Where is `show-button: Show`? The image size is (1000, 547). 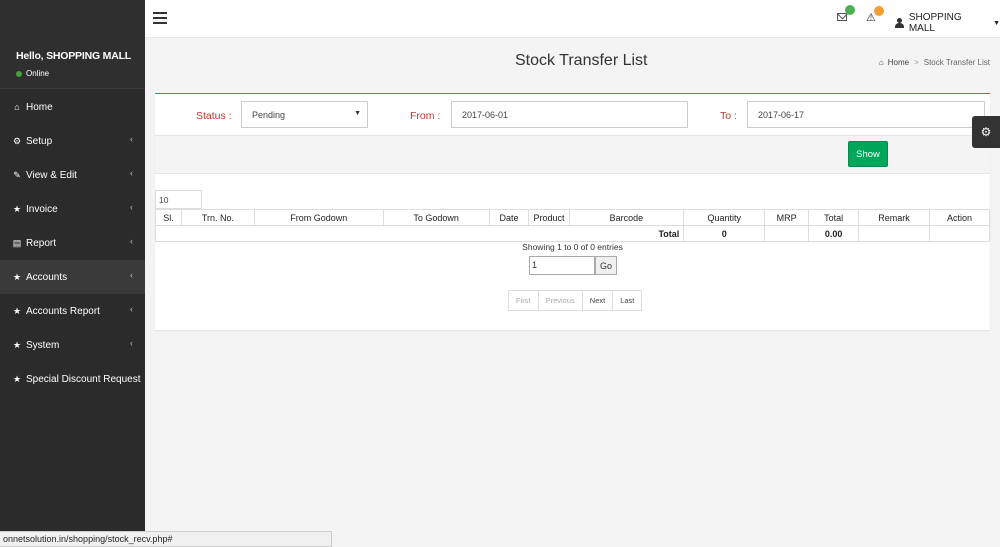 show-button: Show is located at coordinates (868, 154).